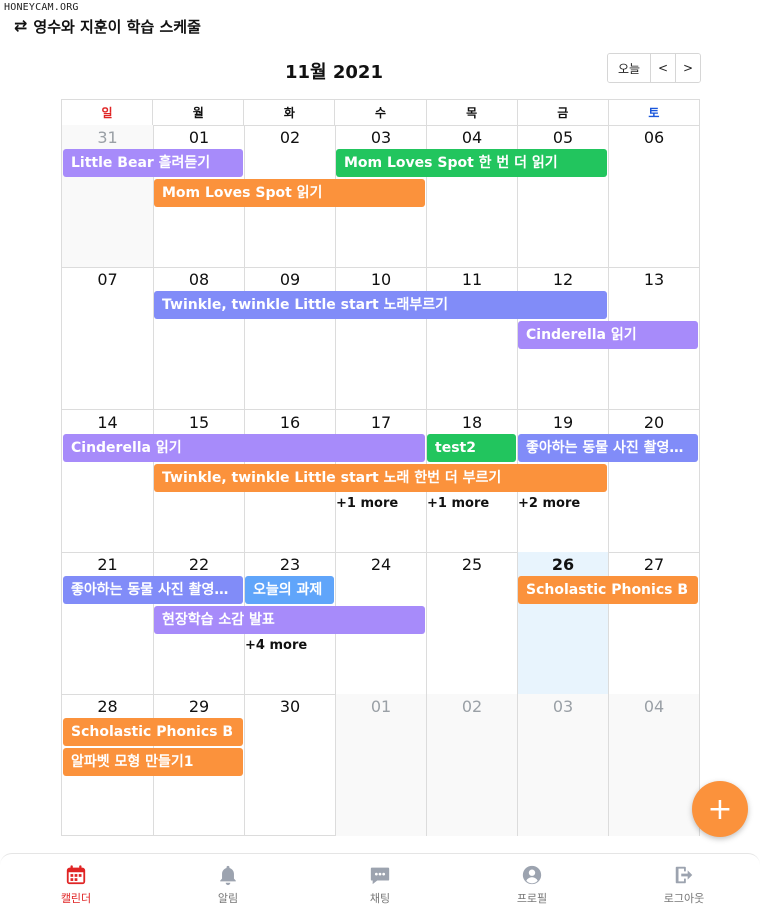 The image size is (760, 915). I want to click on day-number: 03, so click(381, 137).